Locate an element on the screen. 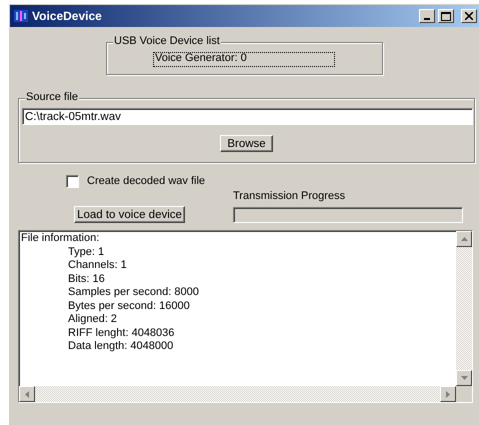 The image size is (479, 425). maximize-button is located at coordinates (446, 16).